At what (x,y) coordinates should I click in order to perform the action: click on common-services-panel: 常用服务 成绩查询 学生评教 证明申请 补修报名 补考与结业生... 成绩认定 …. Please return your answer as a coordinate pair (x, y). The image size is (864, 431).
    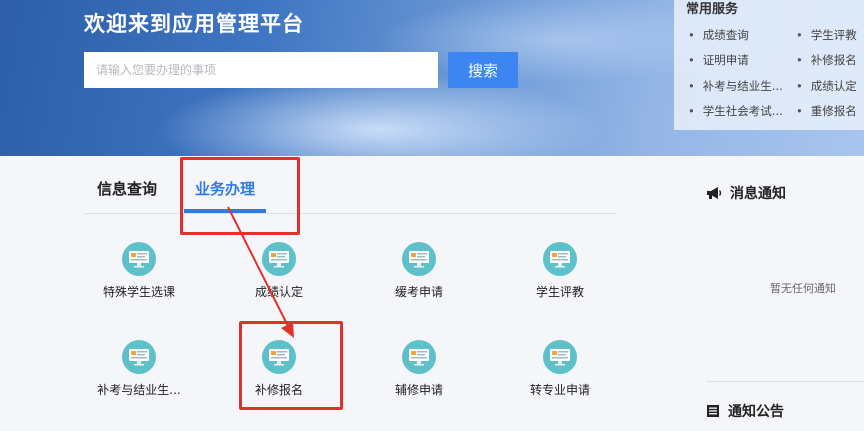
    Looking at the image, I should click on (769, 65).